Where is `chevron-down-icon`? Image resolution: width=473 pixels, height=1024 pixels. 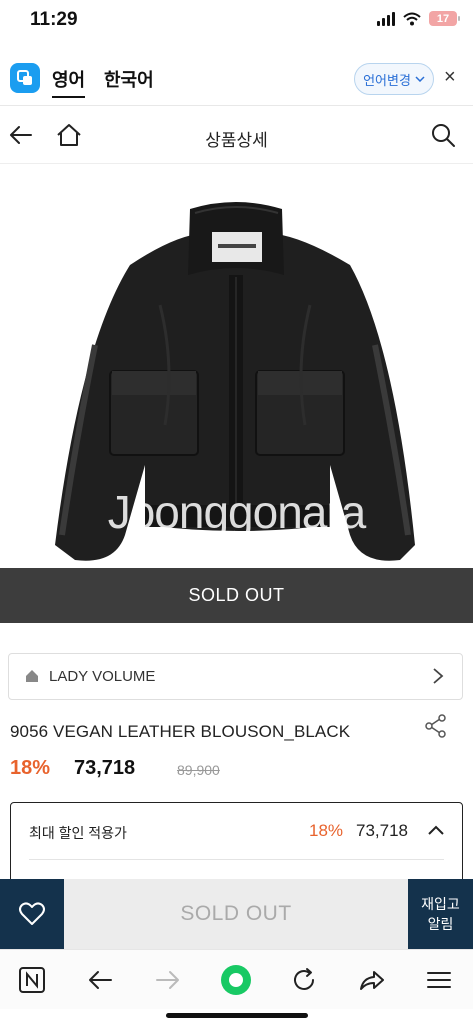
chevron-down-icon is located at coordinates (420, 79).